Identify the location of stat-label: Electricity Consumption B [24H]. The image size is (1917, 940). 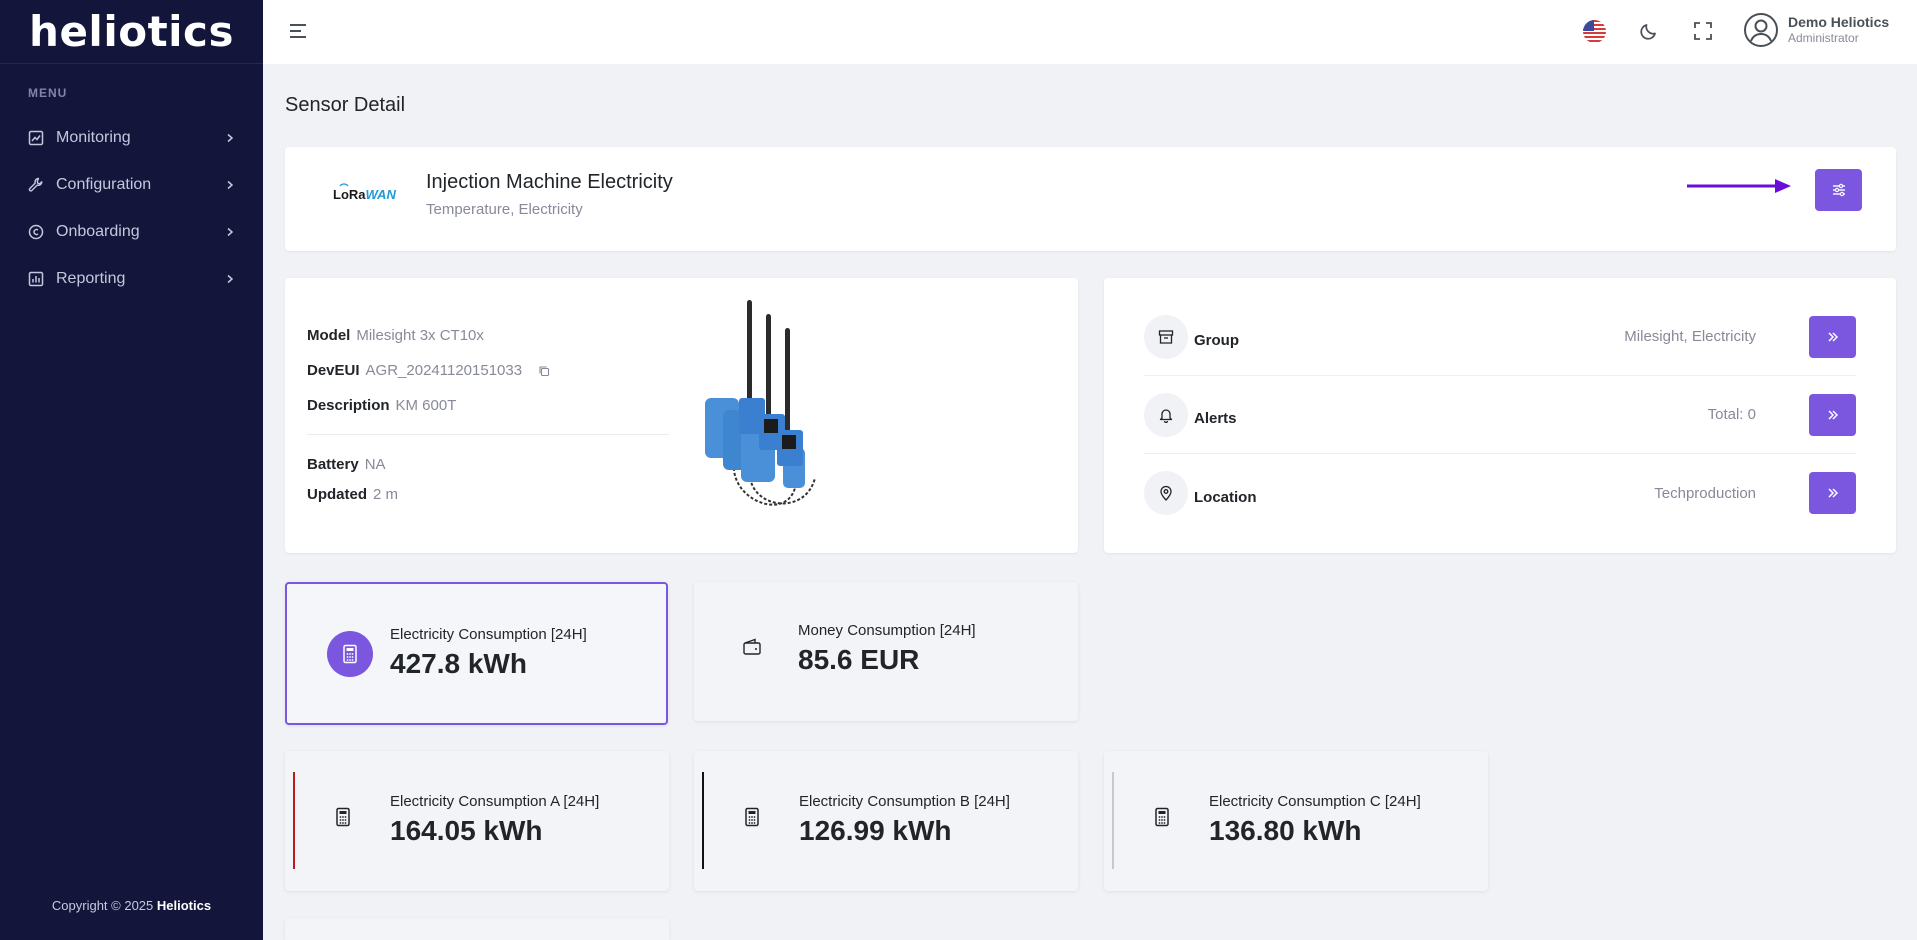
(904, 801).